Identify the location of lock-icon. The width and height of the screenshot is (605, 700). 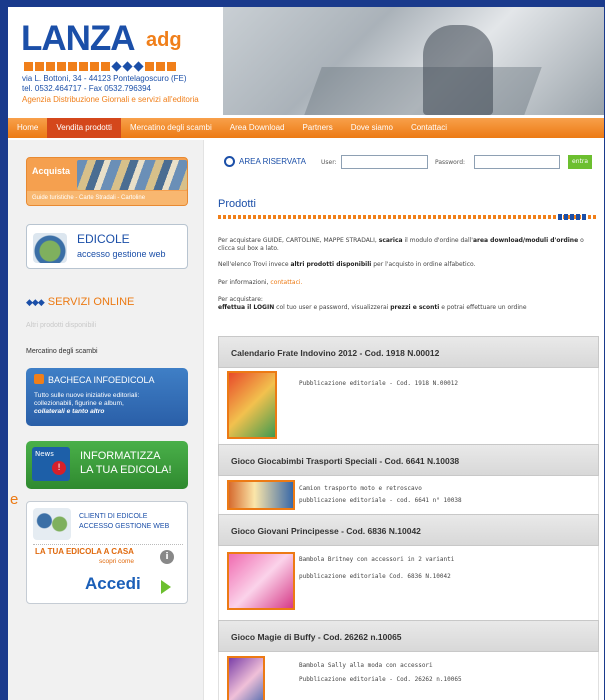
(229, 161).